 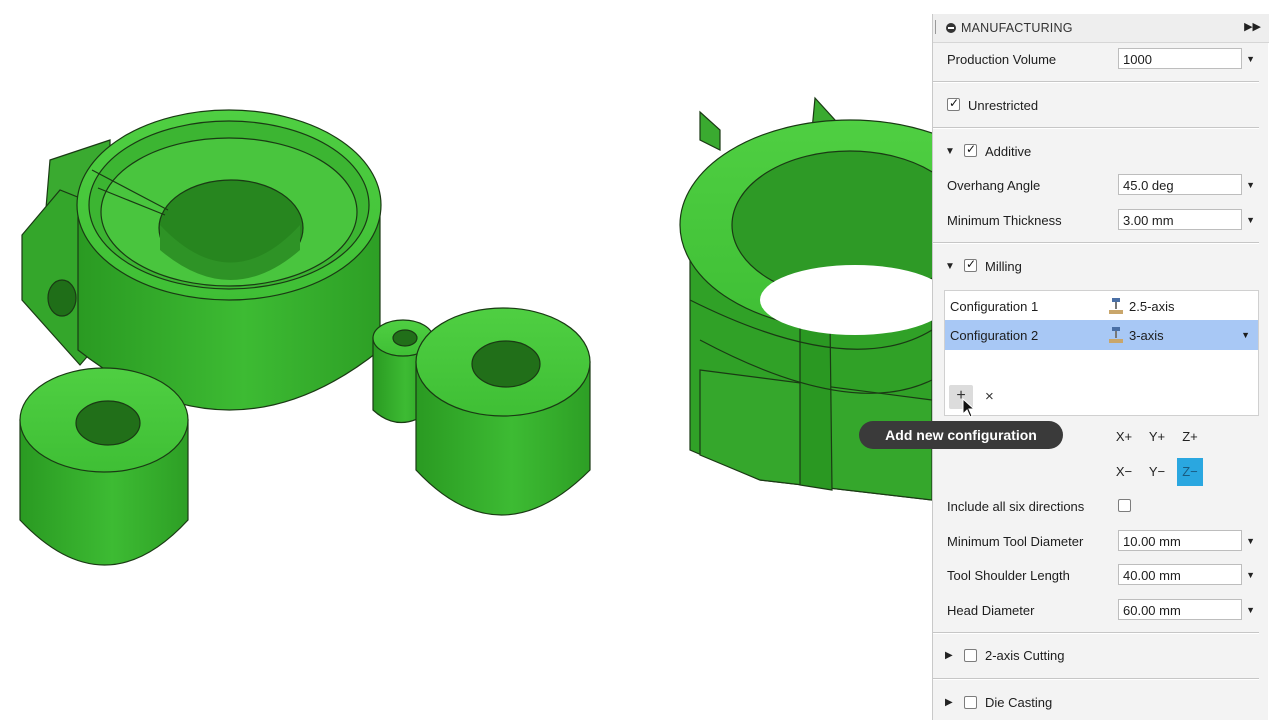 I want to click on expand-panel-icon: ▶▶, so click(x=1252, y=26).